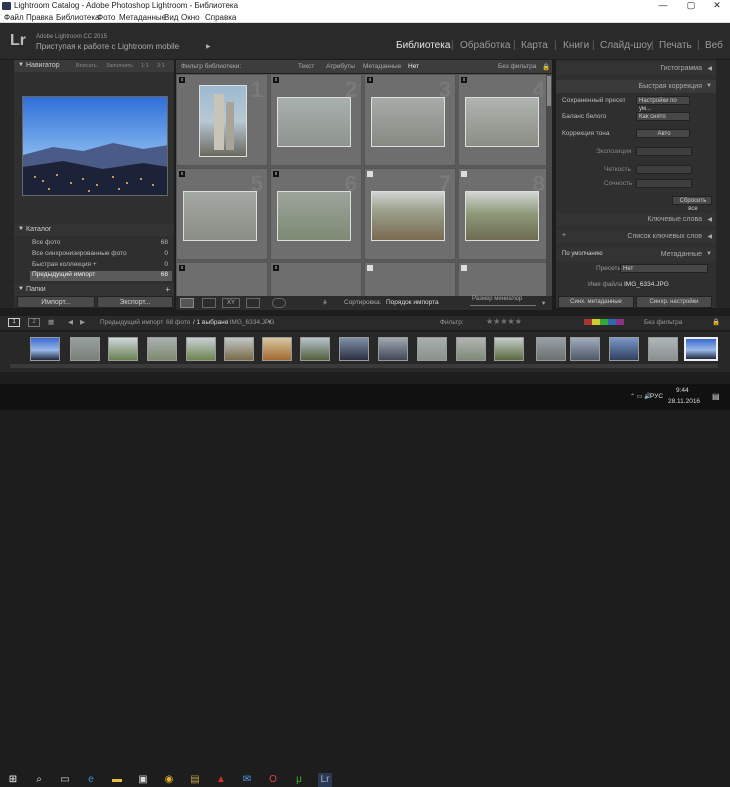 Image resolution: width=730 pixels, height=787 pixels. Describe the element at coordinates (220, 17) in the screenshot. I see `menu-help: Справка` at that location.